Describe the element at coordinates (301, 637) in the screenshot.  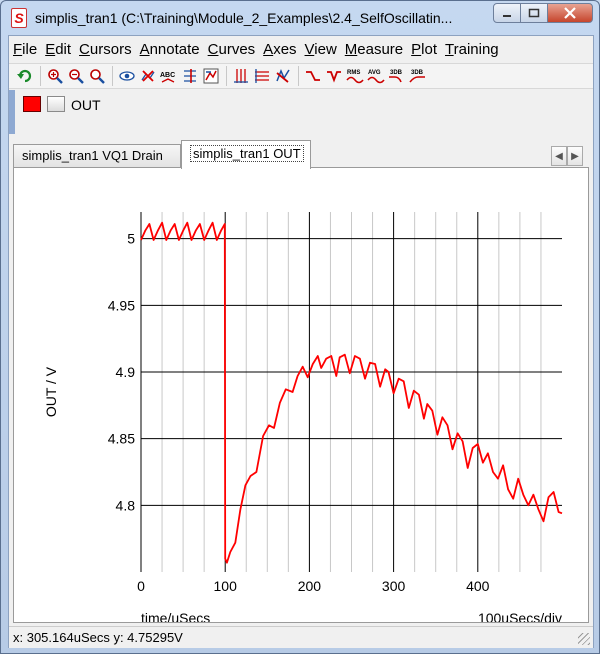
I see `status-bar: x: 305.164uSecs y: 4.75295V` at that location.